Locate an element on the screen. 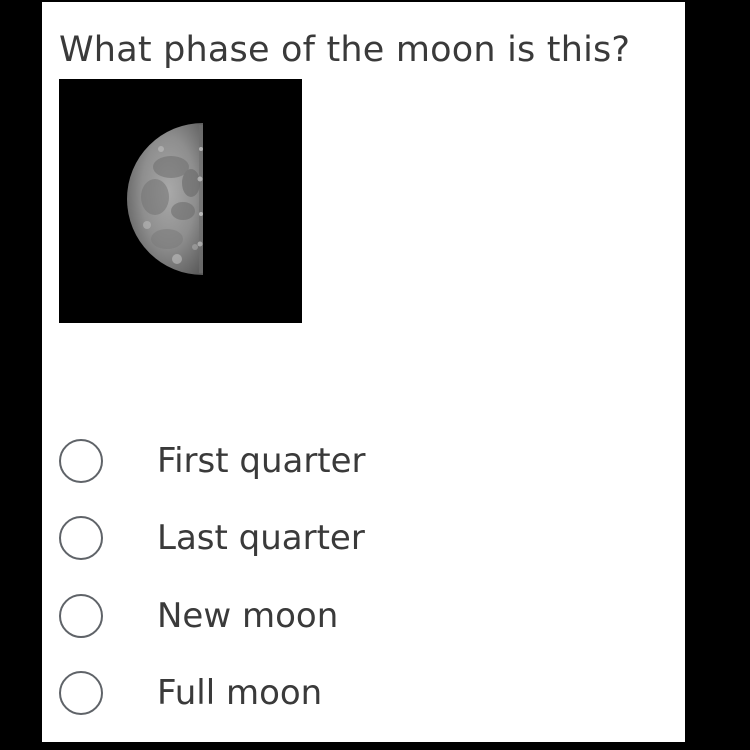  option-last-quarter: Last quarter is located at coordinates (212, 538).